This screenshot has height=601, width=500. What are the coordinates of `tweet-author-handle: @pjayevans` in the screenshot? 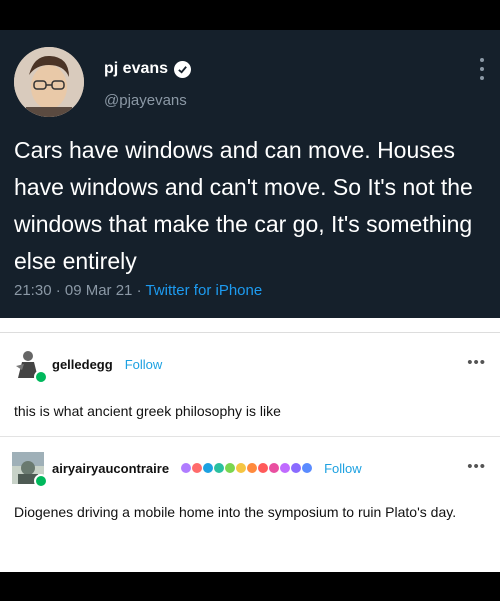 It's located at (145, 100).